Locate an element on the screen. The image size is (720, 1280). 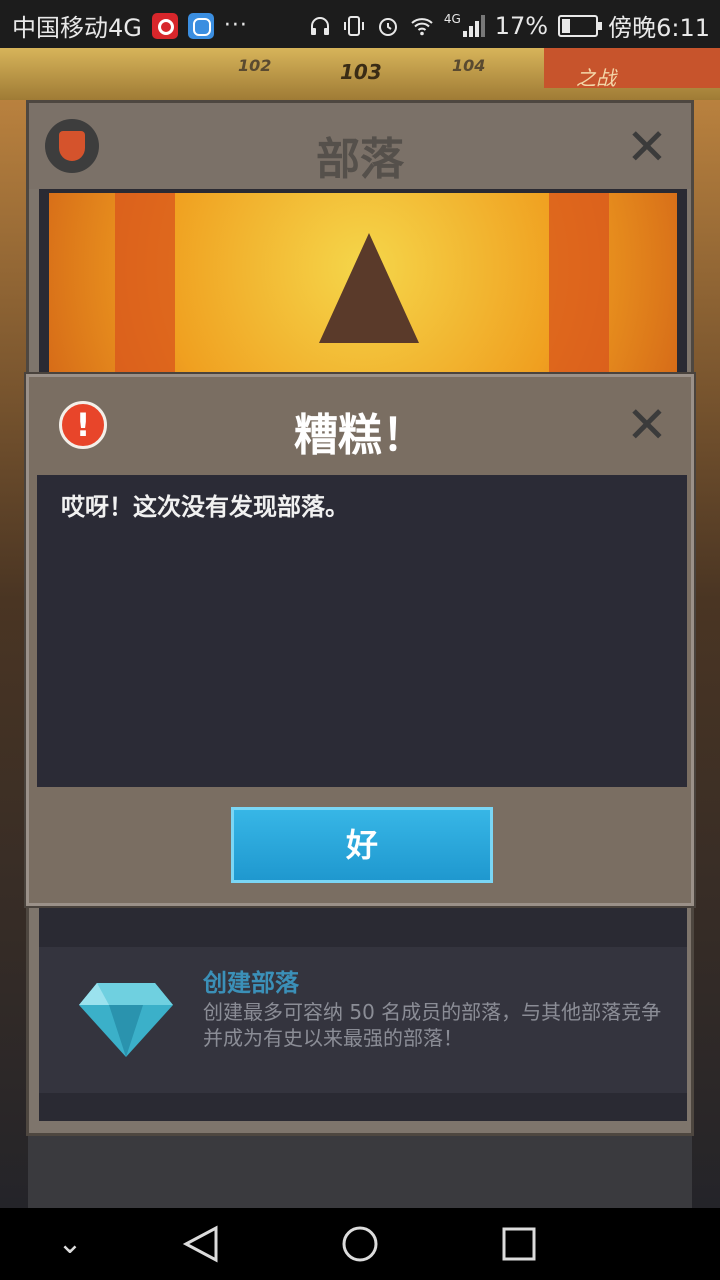
dialog-message: 哎呀！这次没有发现部落。 is located at coordinates (205, 507).